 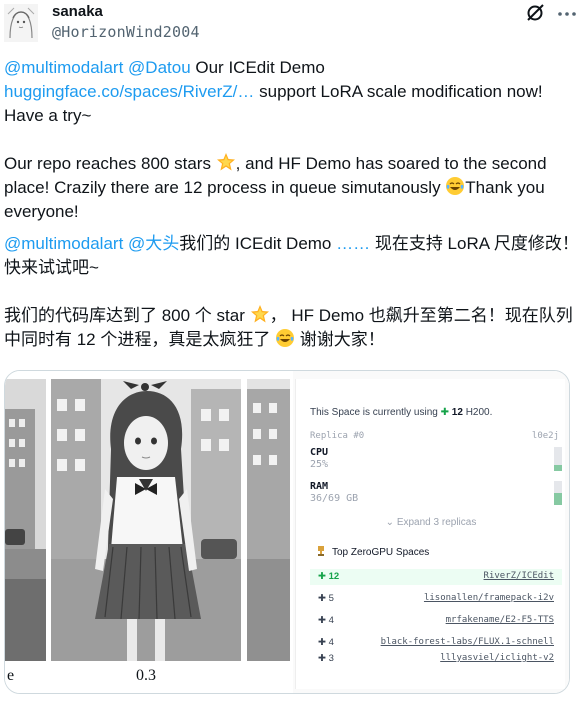 I want to click on top-space-count: ✚ 5, so click(x=326, y=598).